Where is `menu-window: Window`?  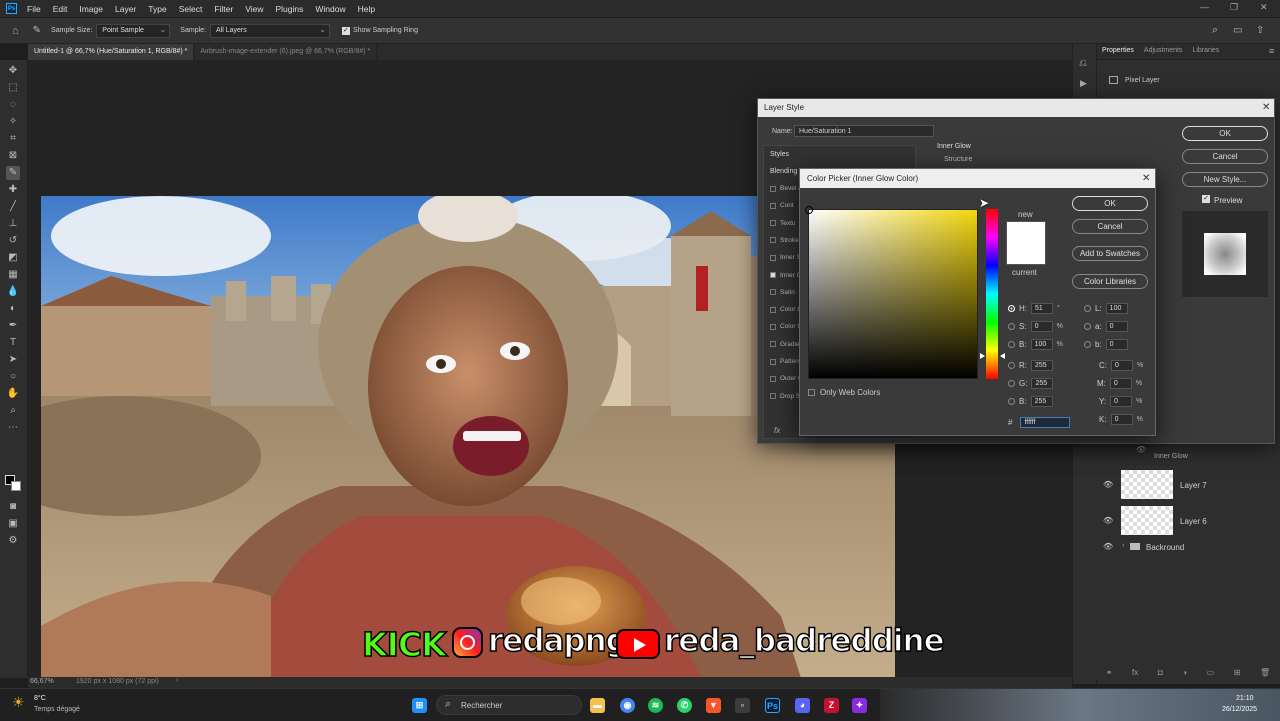 menu-window: Window is located at coordinates (330, 9).